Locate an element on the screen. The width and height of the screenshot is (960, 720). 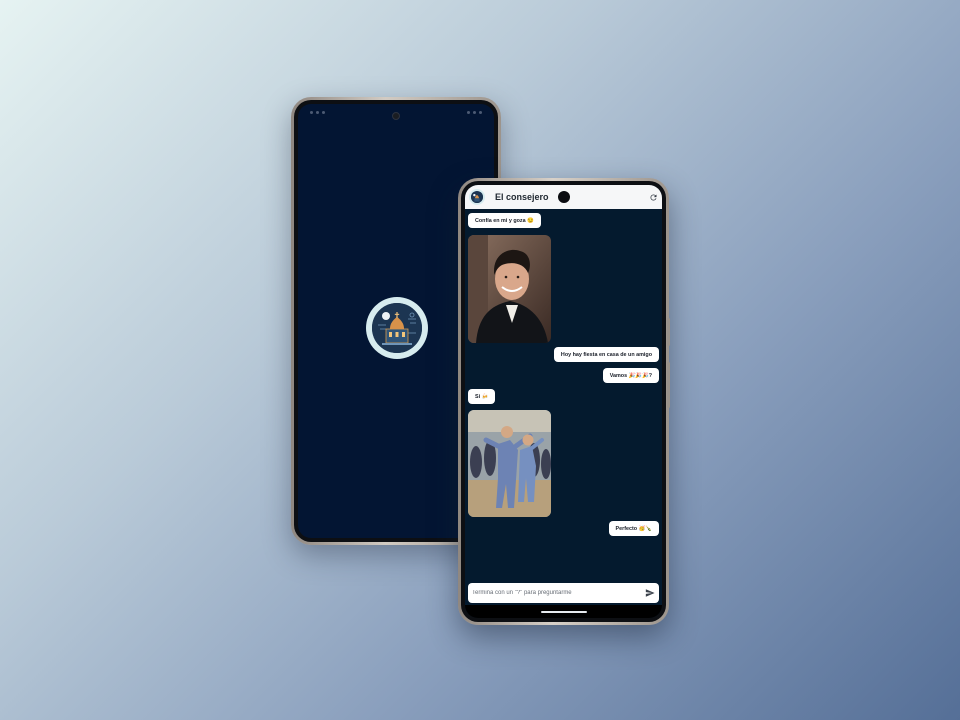
smiling-man-gif is located at coordinates (509, 289).